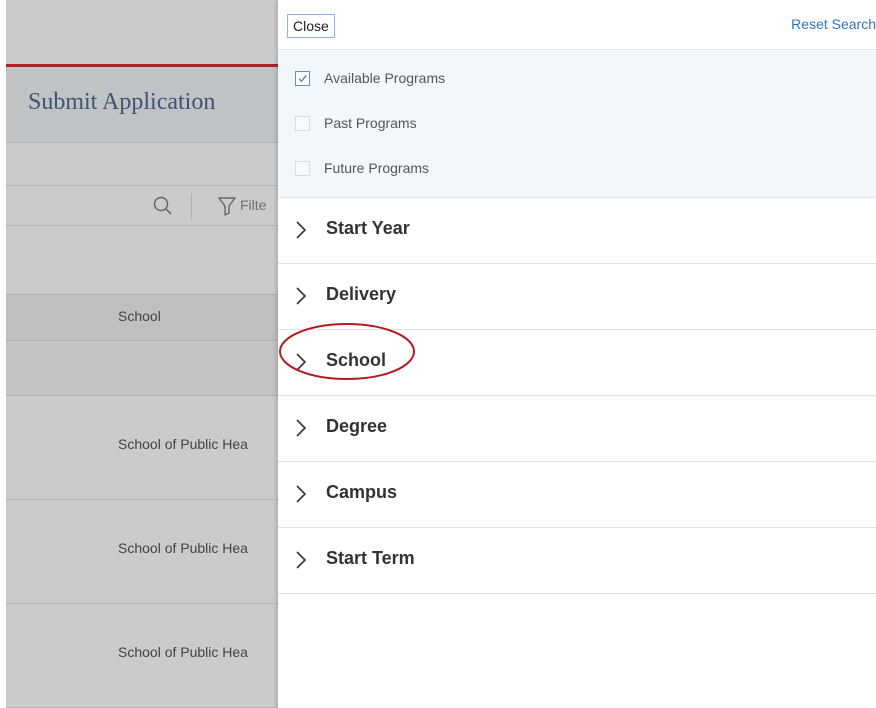 This screenshot has width=876, height=708. Describe the element at coordinates (385, 78) in the screenshot. I see `available-programs-label: Available Programs` at that location.